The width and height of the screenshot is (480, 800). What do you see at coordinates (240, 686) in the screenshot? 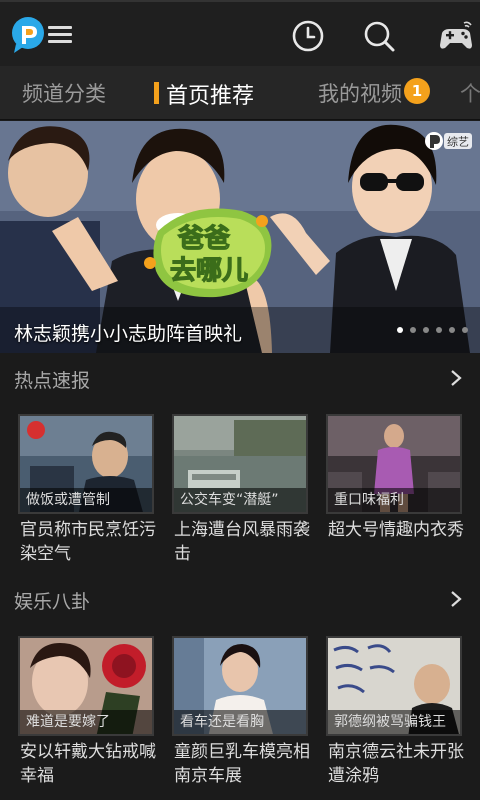
I see `video-thumbnail: 看车还是看胸` at bounding box center [240, 686].